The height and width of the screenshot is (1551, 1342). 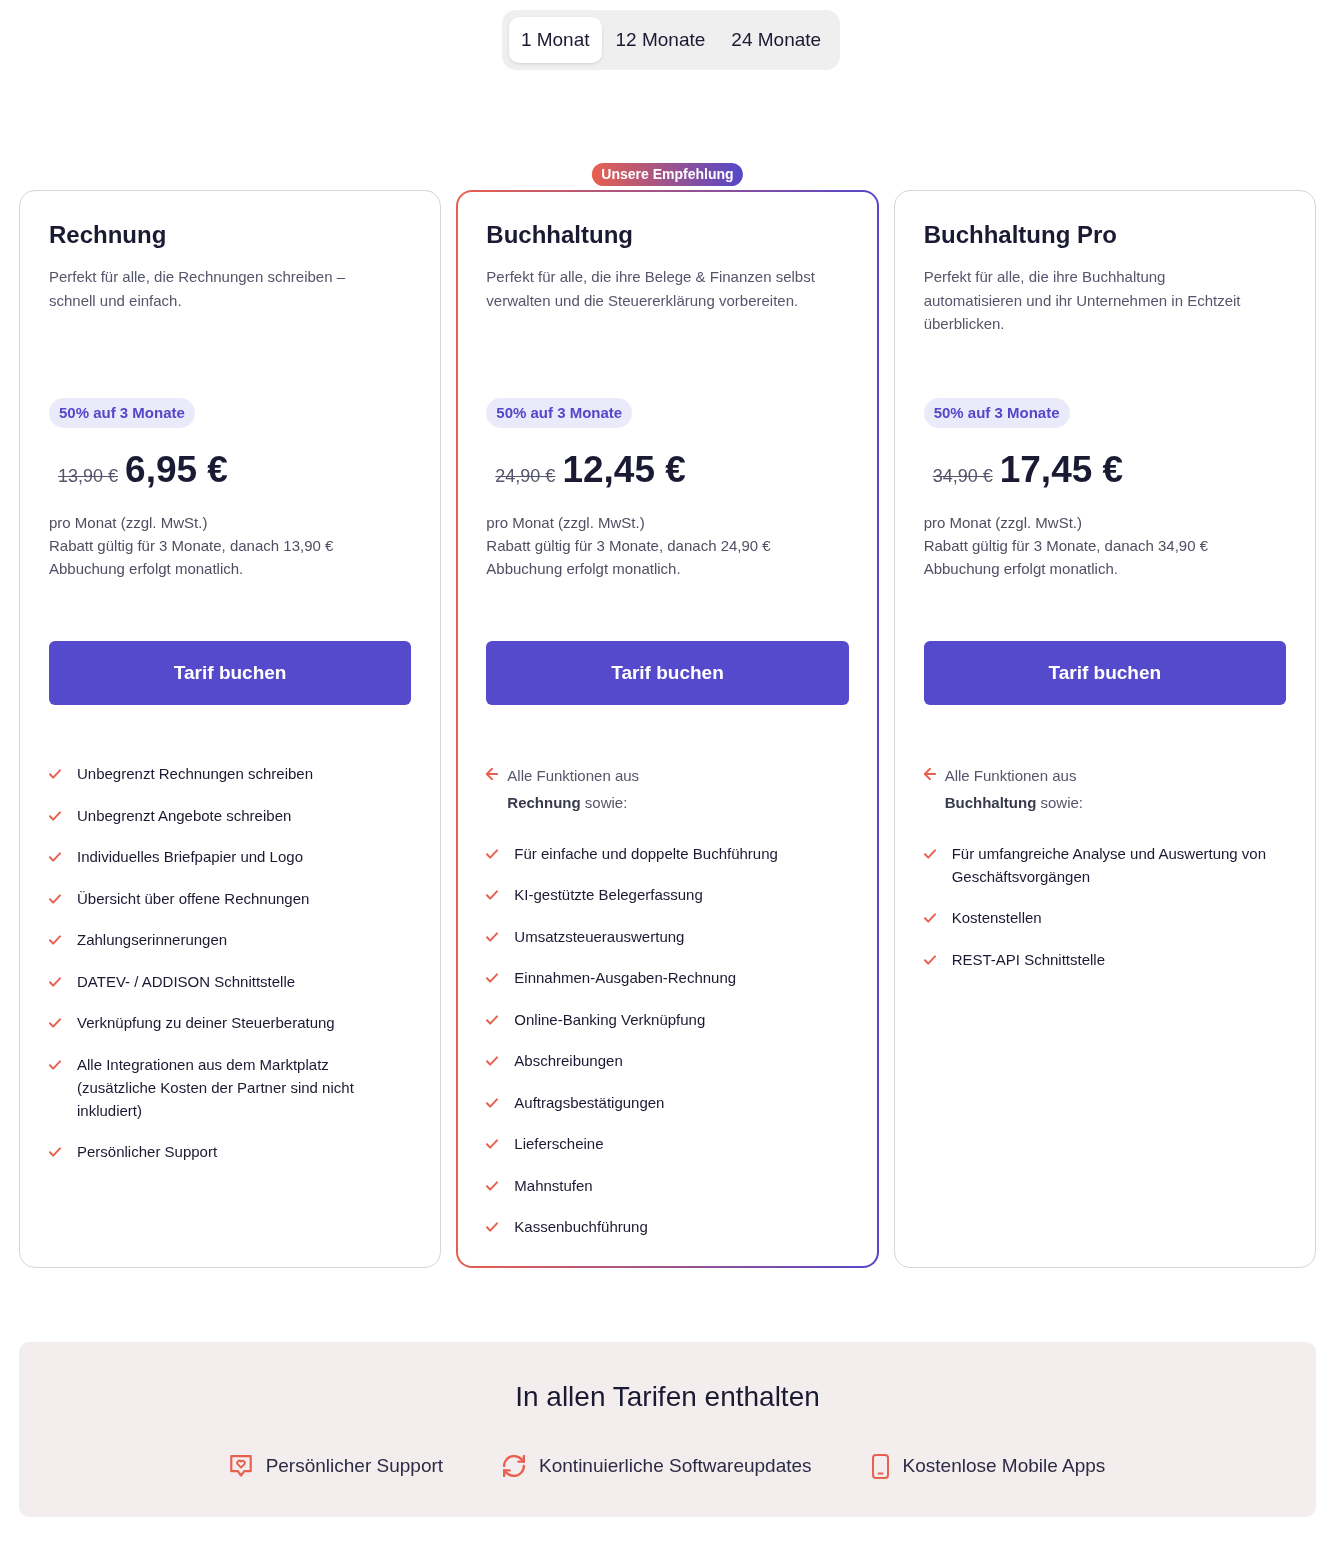 I want to click on feature-text: Persönlicher Support, so click(x=147, y=1152).